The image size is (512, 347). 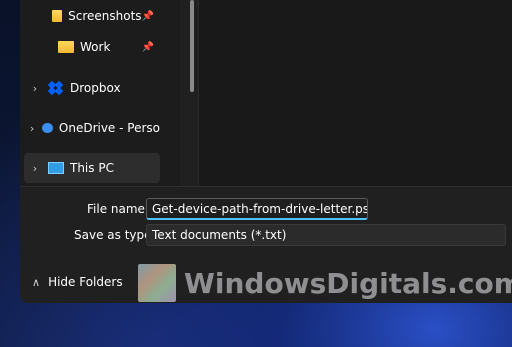 I want to click on dropbox-icon, so click(x=55, y=88).